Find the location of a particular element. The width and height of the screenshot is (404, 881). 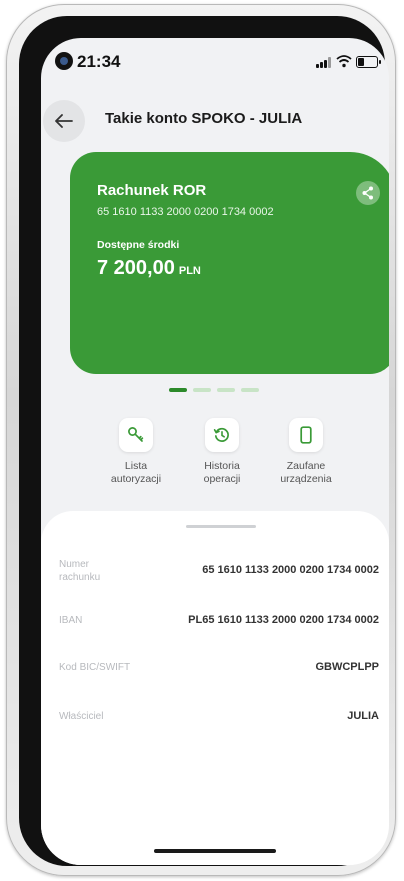

action-label-line: Zaufane is located at coordinates (306, 466).